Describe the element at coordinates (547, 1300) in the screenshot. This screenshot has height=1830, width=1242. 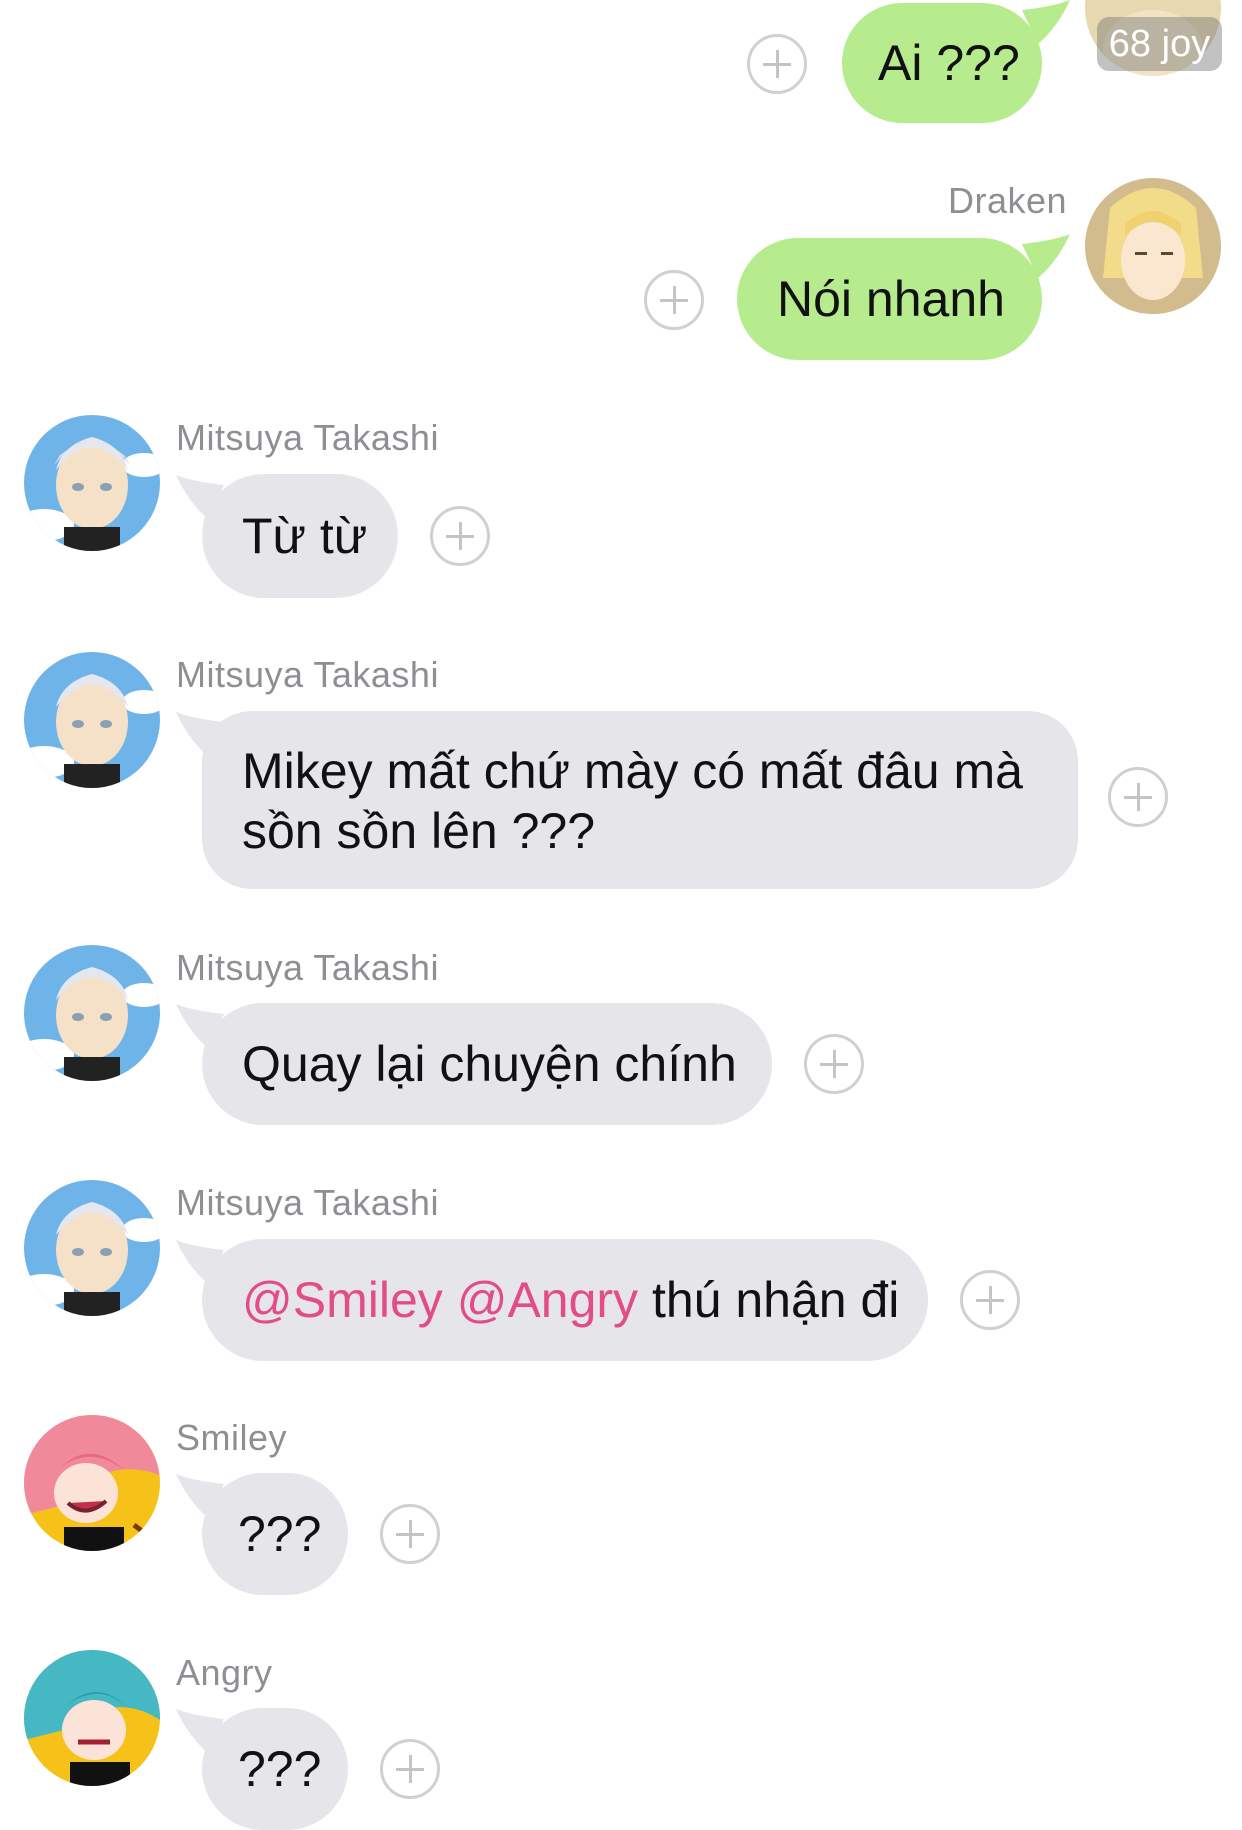
I see `mention-link: @Angry` at that location.